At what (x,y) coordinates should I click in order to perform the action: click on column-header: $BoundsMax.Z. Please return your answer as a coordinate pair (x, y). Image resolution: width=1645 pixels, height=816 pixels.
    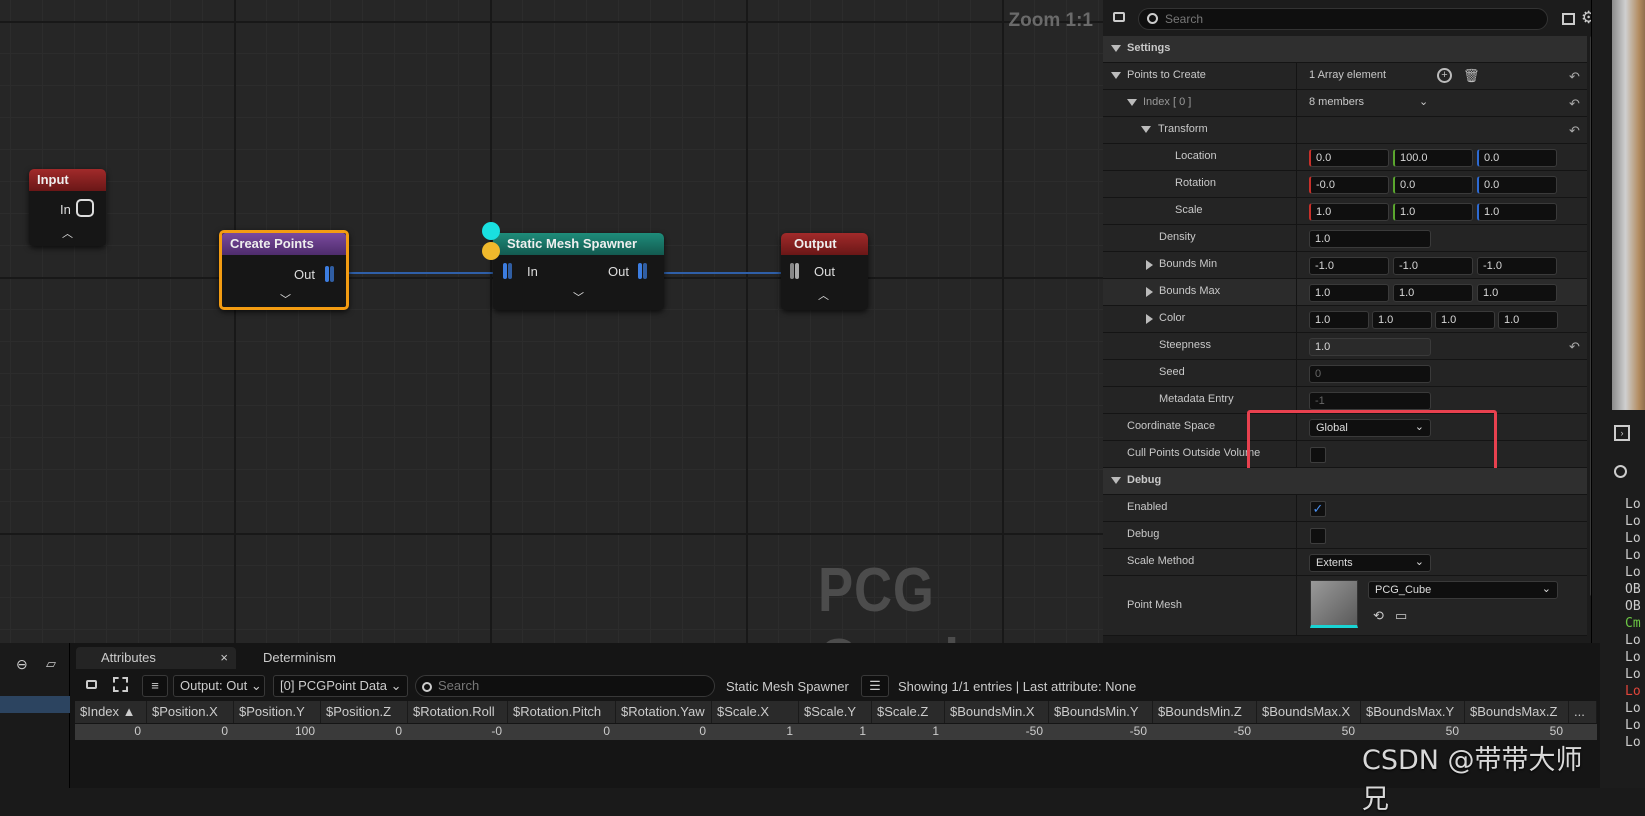
    Looking at the image, I should click on (1517, 712).